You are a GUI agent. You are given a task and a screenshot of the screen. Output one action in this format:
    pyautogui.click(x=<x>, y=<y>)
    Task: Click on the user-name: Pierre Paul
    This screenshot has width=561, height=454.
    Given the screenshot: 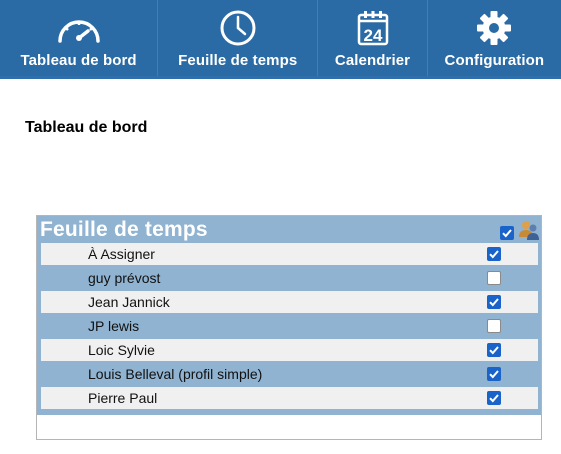 What is the action you would take?
    pyautogui.click(x=123, y=398)
    